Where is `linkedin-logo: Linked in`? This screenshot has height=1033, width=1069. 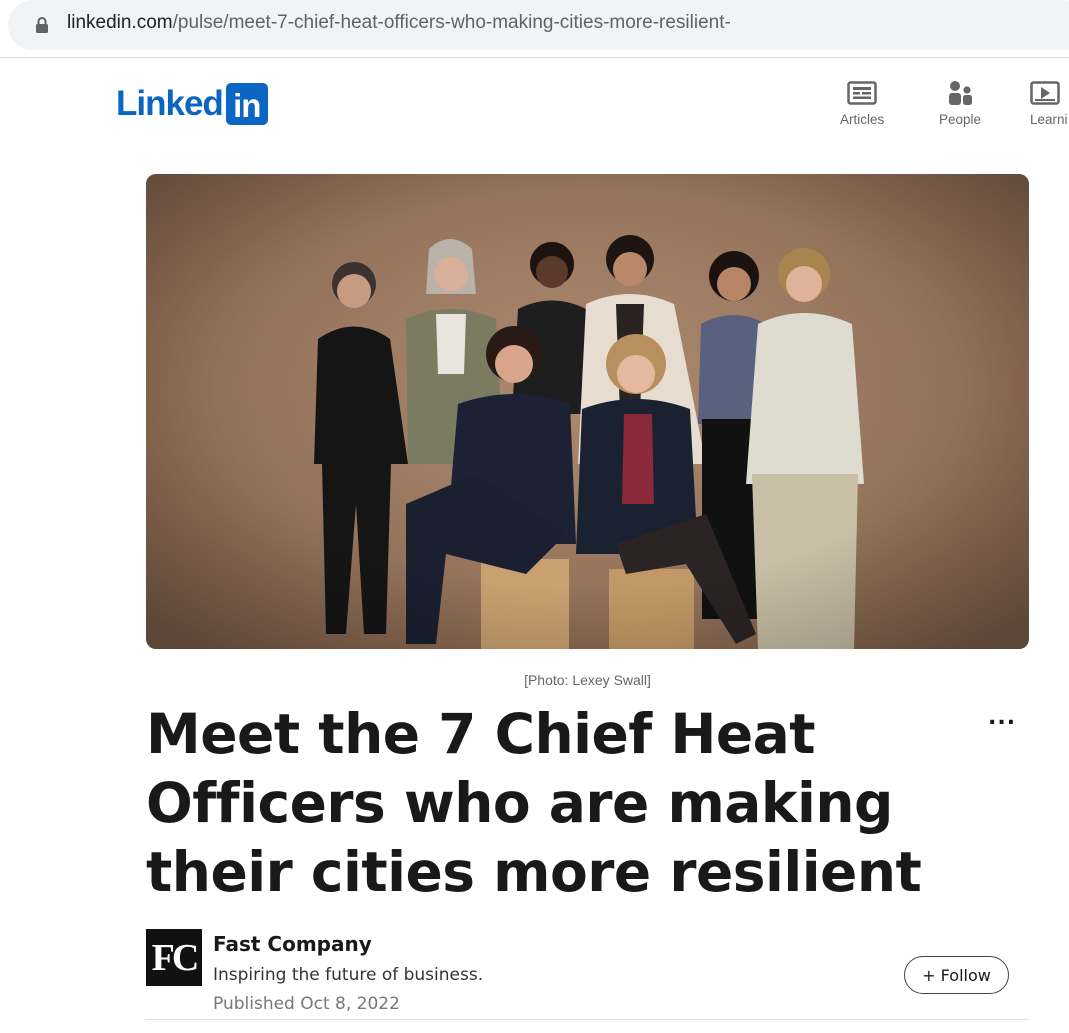
linkedin-logo: Linked in is located at coordinates (192, 104).